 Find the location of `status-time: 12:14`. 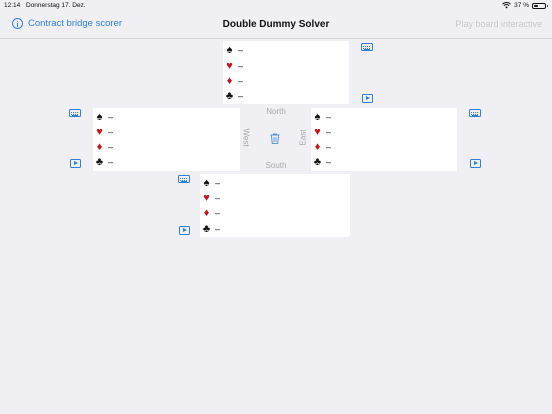

status-time: 12:14 is located at coordinates (12, 5).